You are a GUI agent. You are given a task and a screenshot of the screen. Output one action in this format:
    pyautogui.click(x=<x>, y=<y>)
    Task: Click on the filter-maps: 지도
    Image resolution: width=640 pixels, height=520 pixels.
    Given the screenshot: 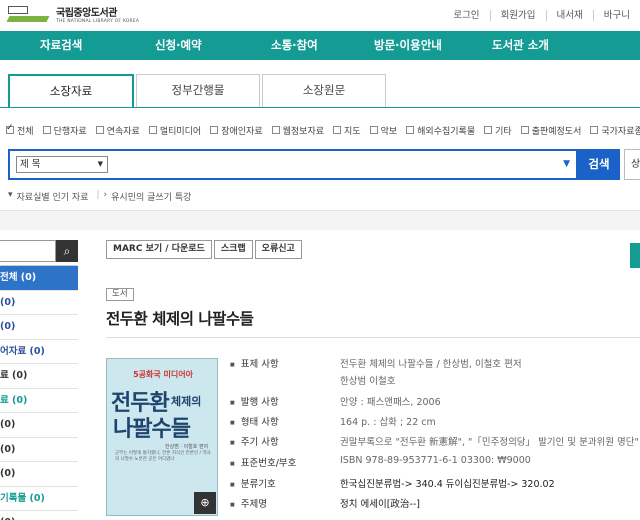 What is the action you would take?
    pyautogui.click(x=347, y=130)
    